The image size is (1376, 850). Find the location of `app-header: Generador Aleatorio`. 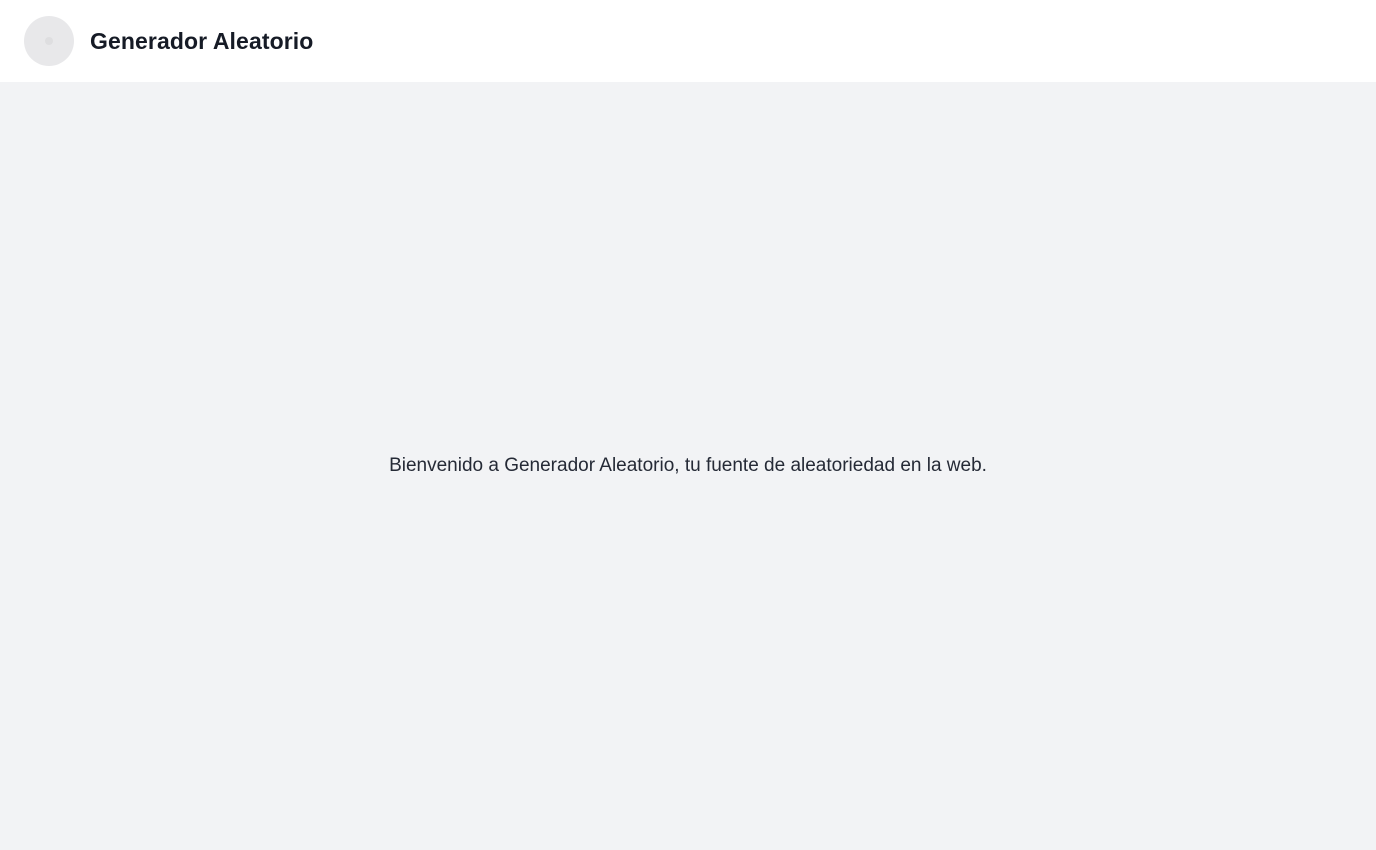

app-header: Generador Aleatorio is located at coordinates (688, 41).